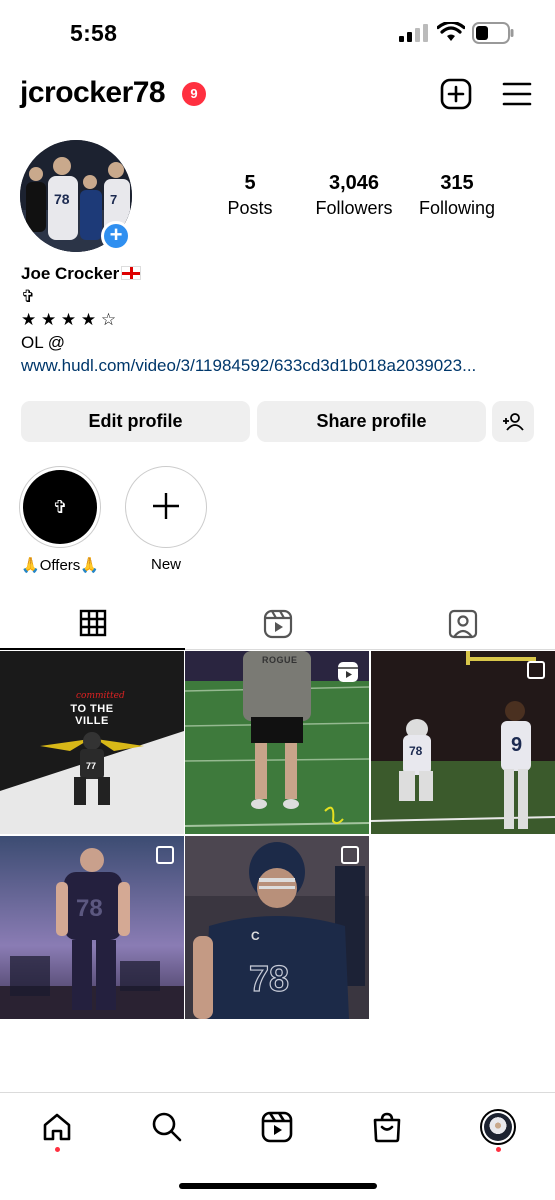  I want to click on status-bar: 5:58, so click(277, 31).